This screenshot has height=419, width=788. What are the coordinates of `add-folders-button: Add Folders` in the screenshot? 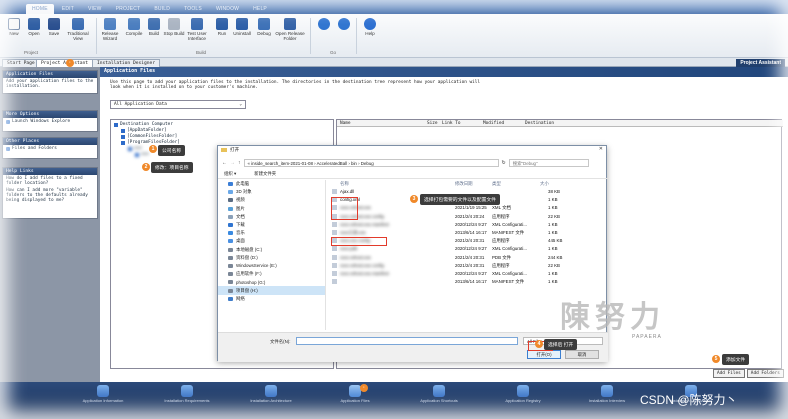 It's located at (765, 373).